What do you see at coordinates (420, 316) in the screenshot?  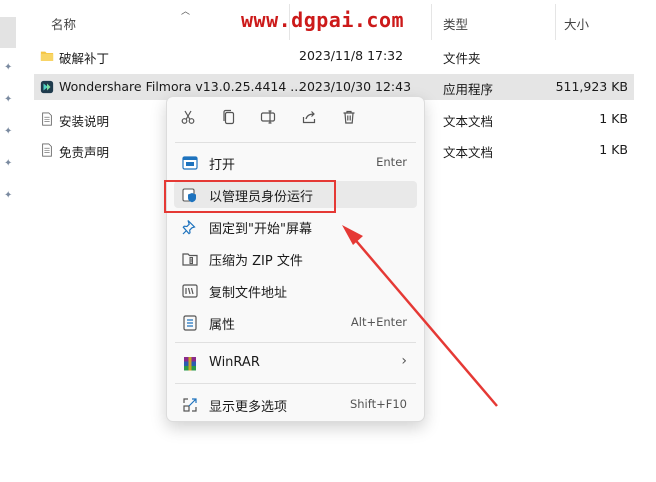 I see `annotation-arrow` at bounding box center [420, 316].